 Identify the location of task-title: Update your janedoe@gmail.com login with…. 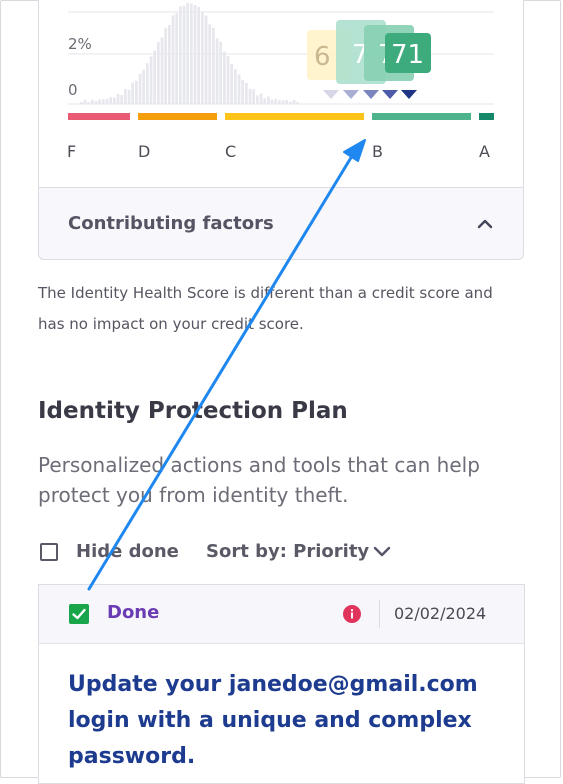
(283, 721).